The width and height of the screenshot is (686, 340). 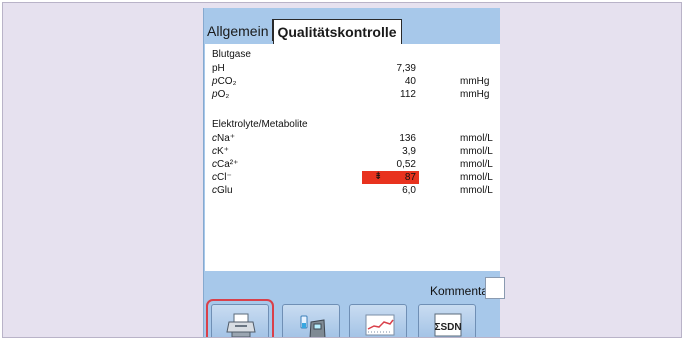 What do you see at coordinates (409, 190) in the screenshot?
I see `parameter-value: 6,0` at bounding box center [409, 190].